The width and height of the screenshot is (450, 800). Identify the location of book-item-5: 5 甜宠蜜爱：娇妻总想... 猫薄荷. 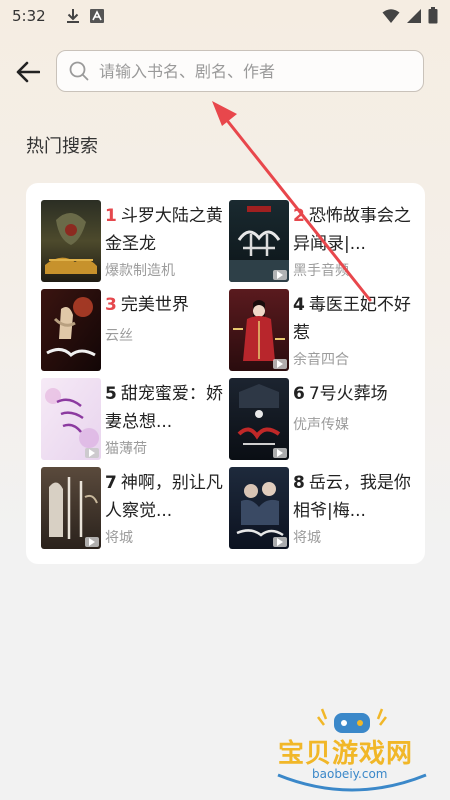
(134, 420).